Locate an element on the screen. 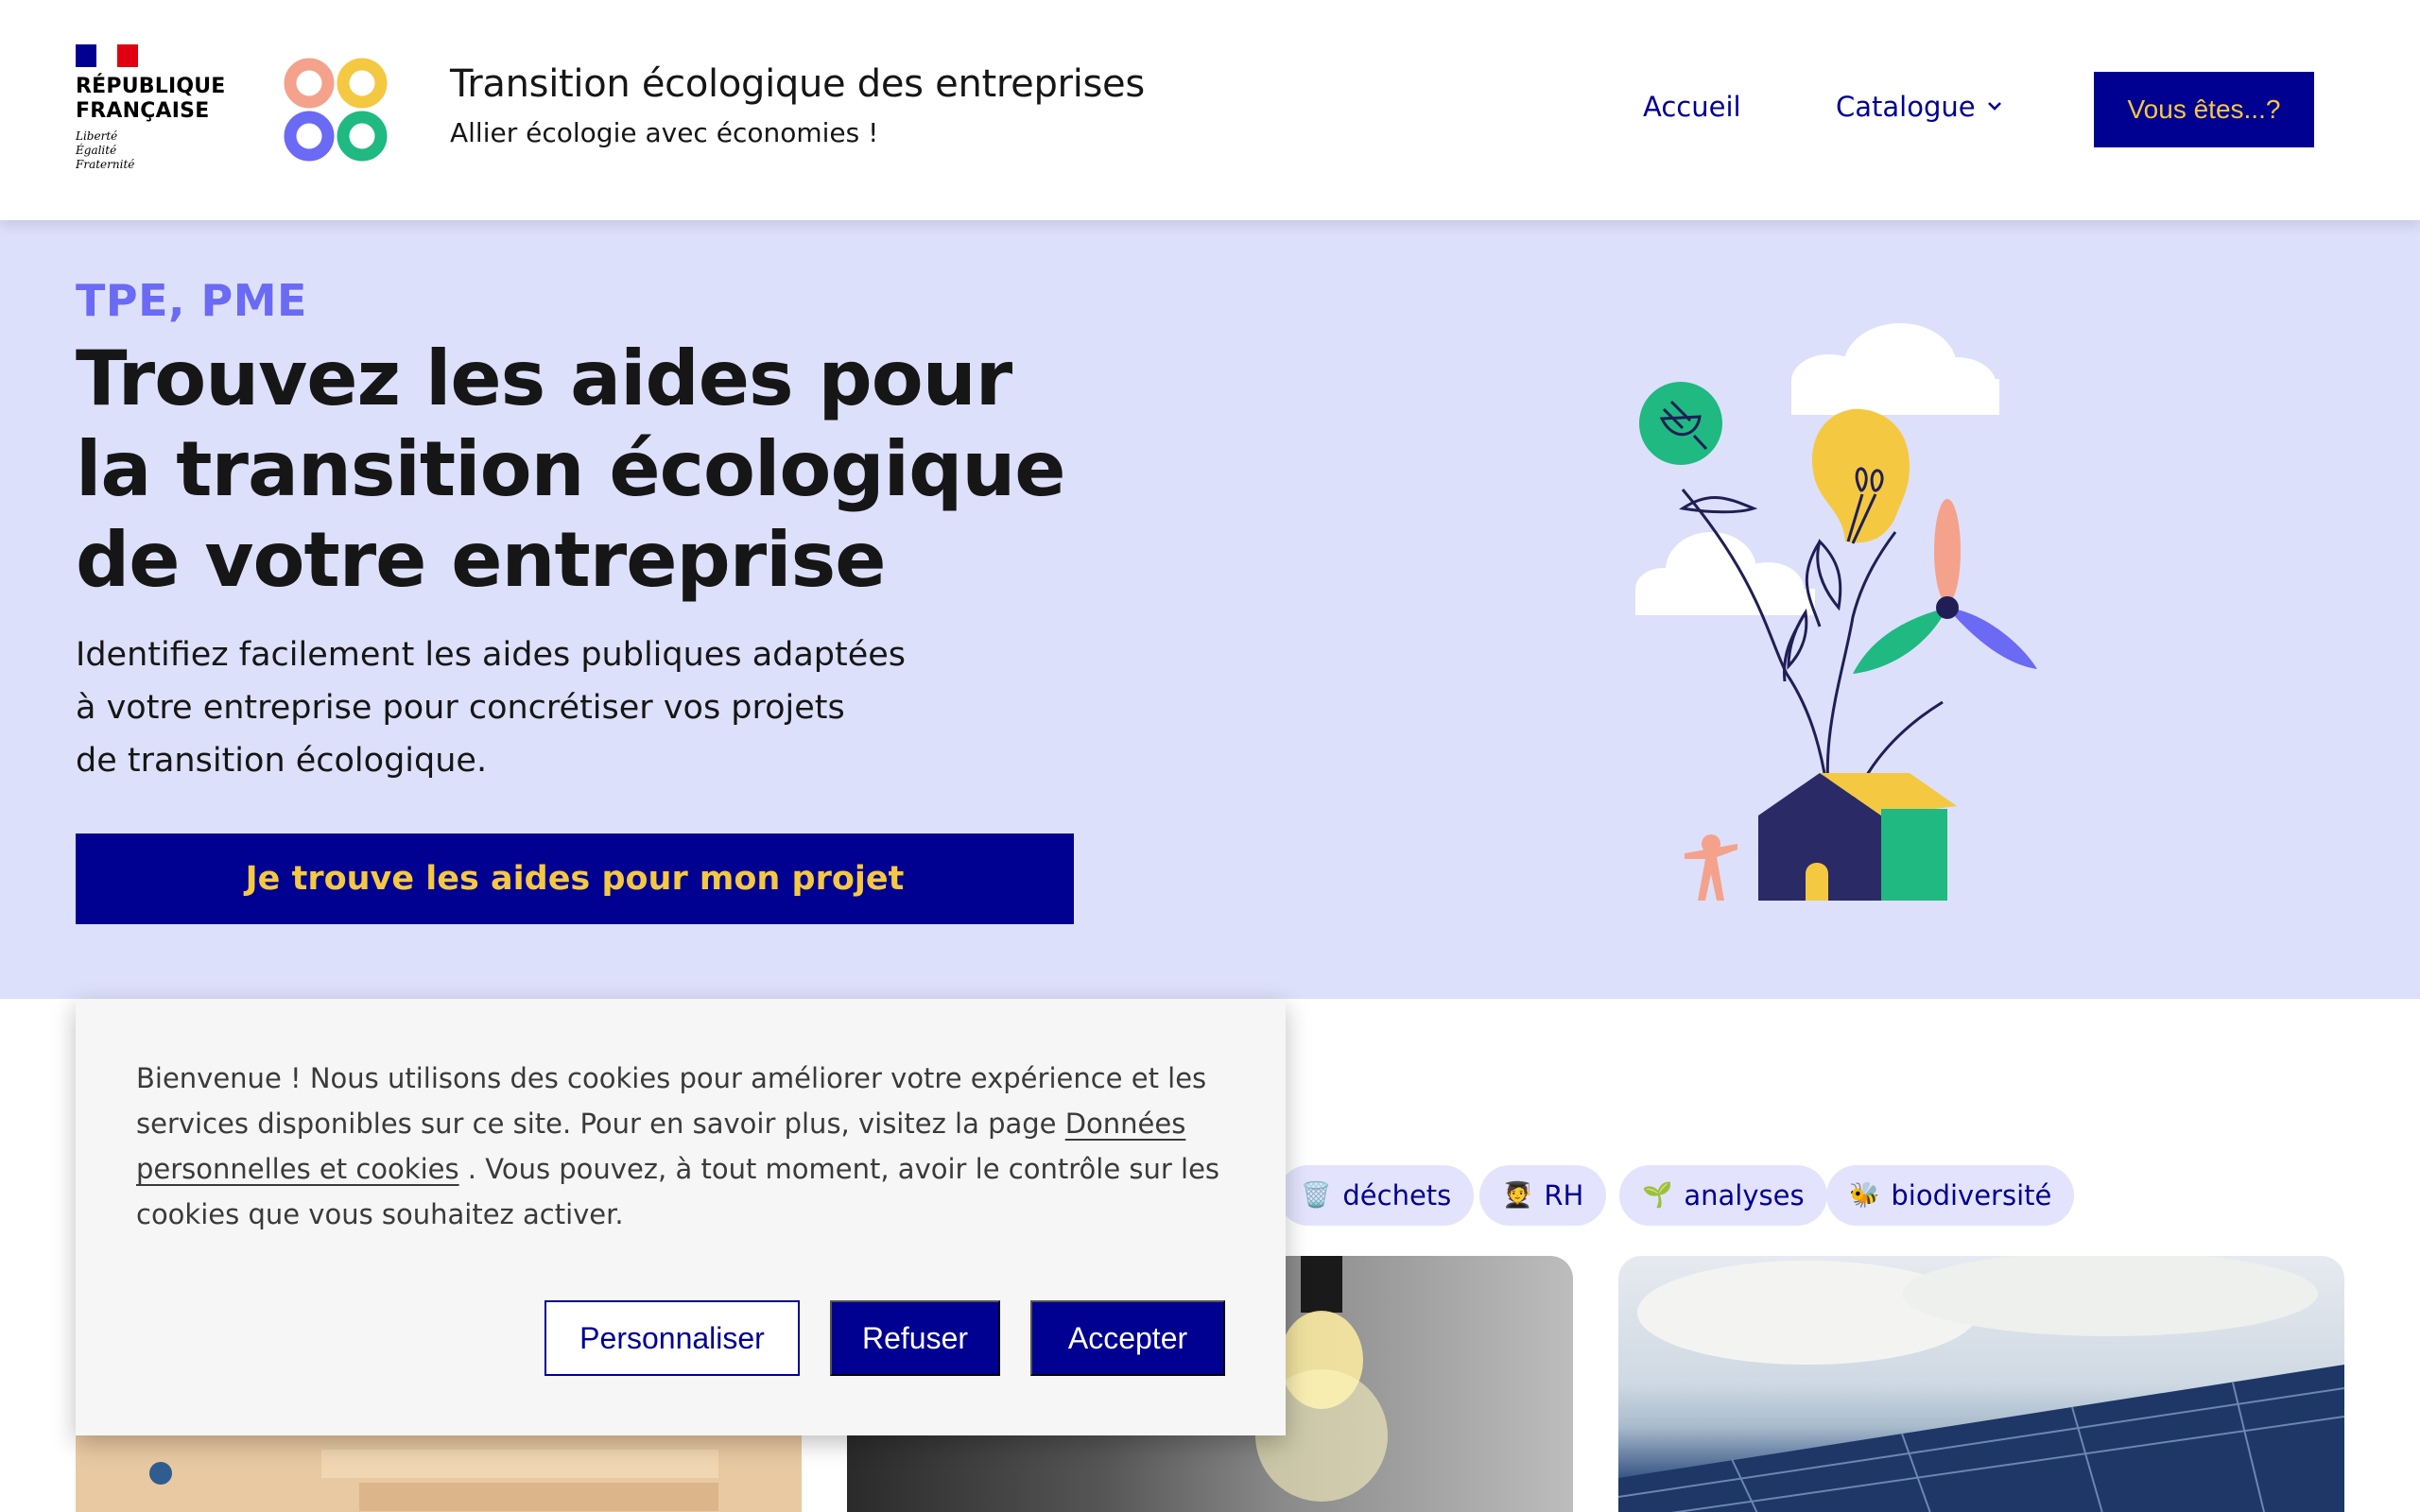  gov-motto: Liberté Égalité Fraternité is located at coordinates (156, 150).